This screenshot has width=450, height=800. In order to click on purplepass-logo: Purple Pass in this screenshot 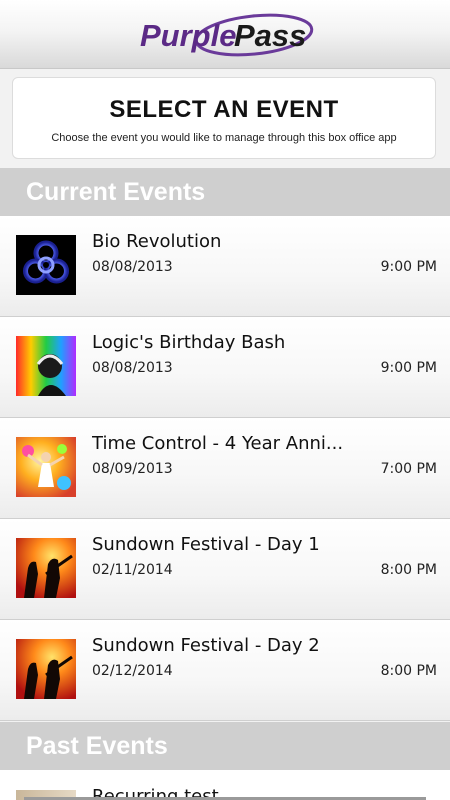, I will do `click(226, 34)`.